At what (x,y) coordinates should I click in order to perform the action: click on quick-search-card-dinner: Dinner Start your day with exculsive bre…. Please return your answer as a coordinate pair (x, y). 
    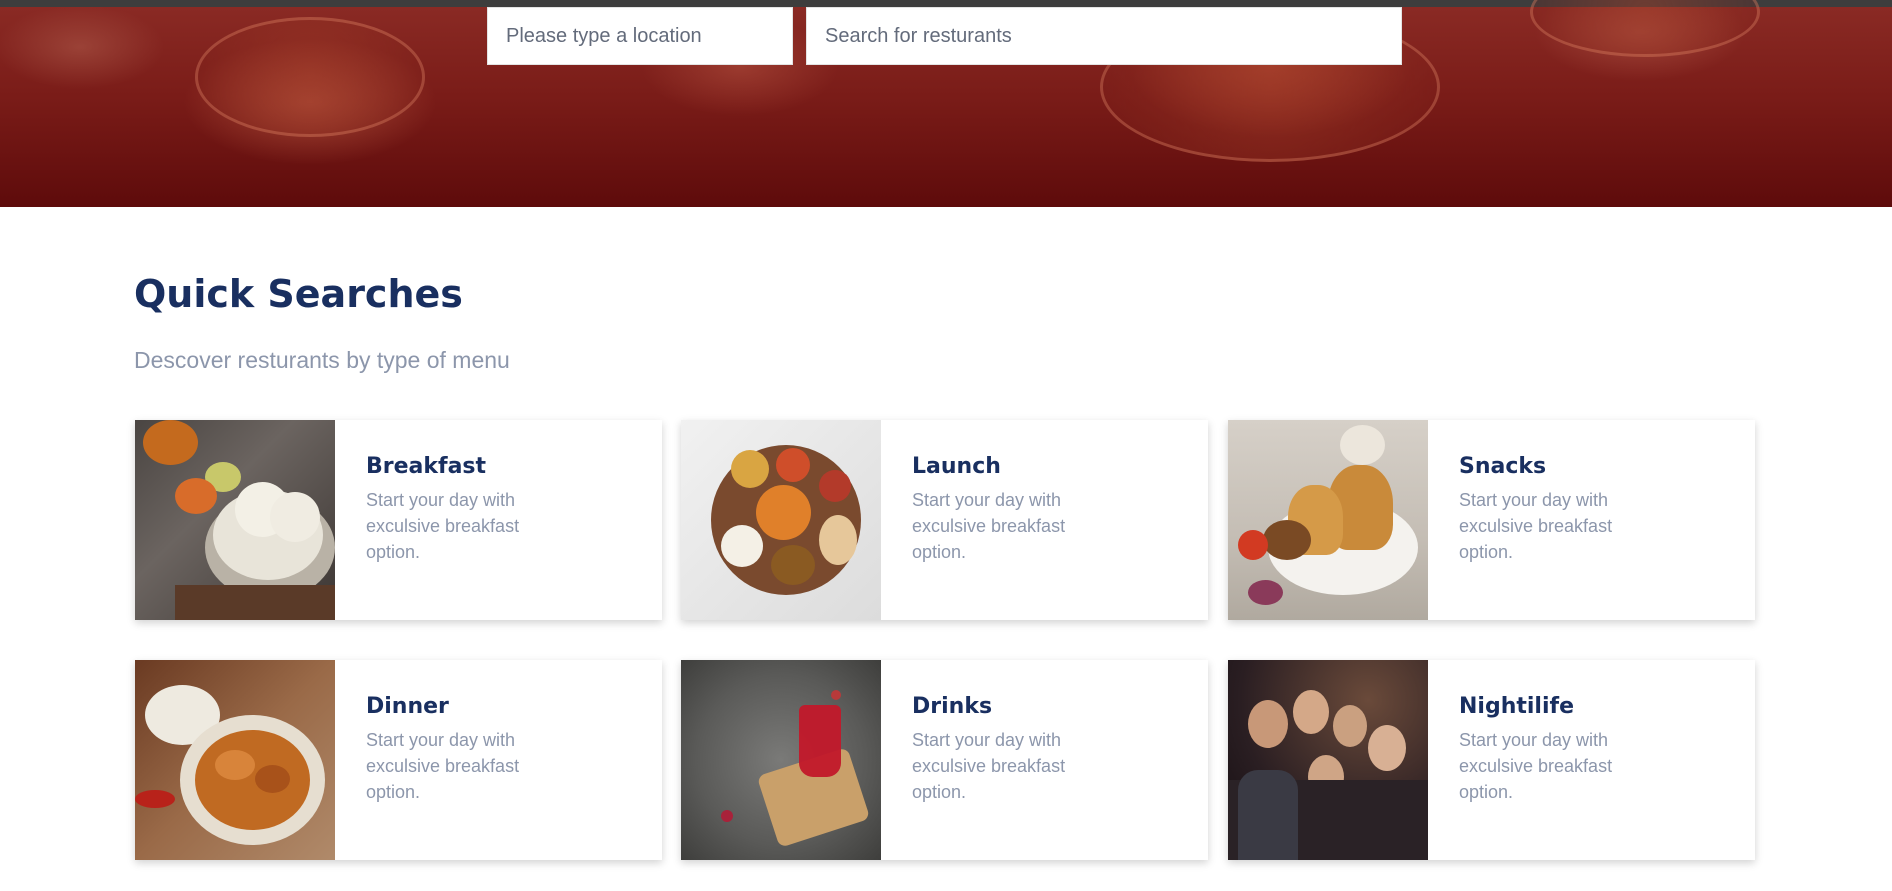
    Looking at the image, I should click on (398, 760).